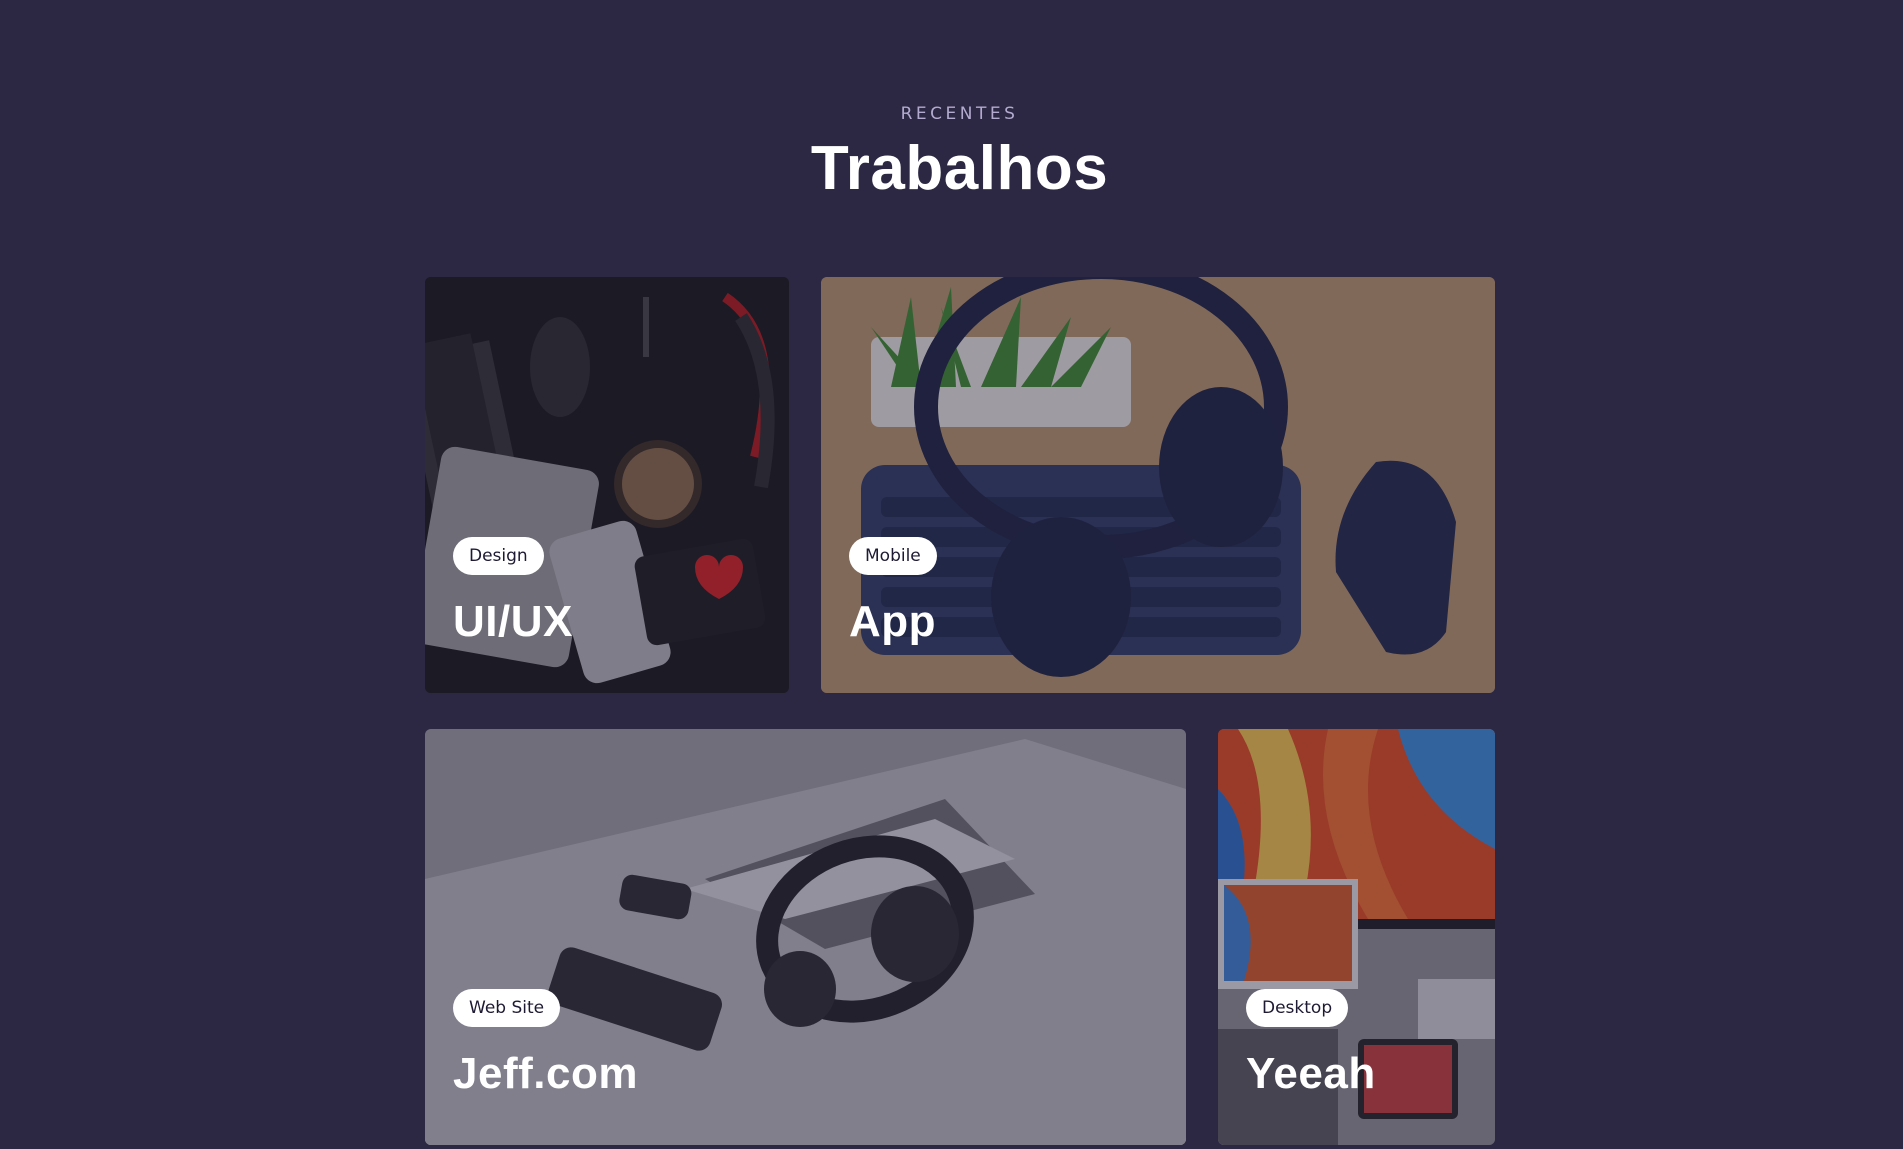 This screenshot has width=1903, height=1149. I want to click on card-title: Yeeah, so click(1311, 1073).